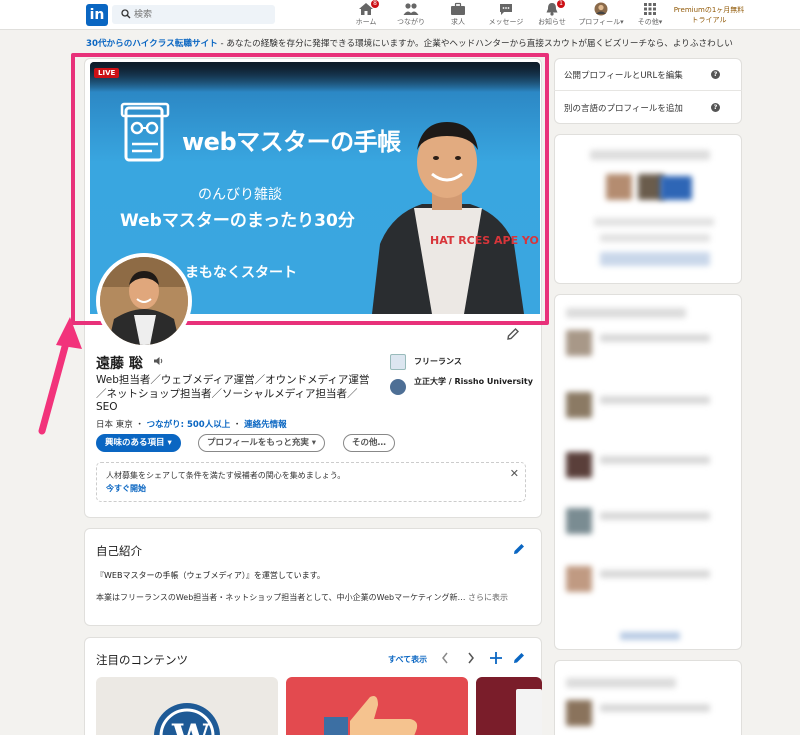 This screenshot has height=735, width=800. What do you see at coordinates (458, 22) in the screenshot?
I see `nav-jobs-label: 求人` at bounding box center [458, 22].